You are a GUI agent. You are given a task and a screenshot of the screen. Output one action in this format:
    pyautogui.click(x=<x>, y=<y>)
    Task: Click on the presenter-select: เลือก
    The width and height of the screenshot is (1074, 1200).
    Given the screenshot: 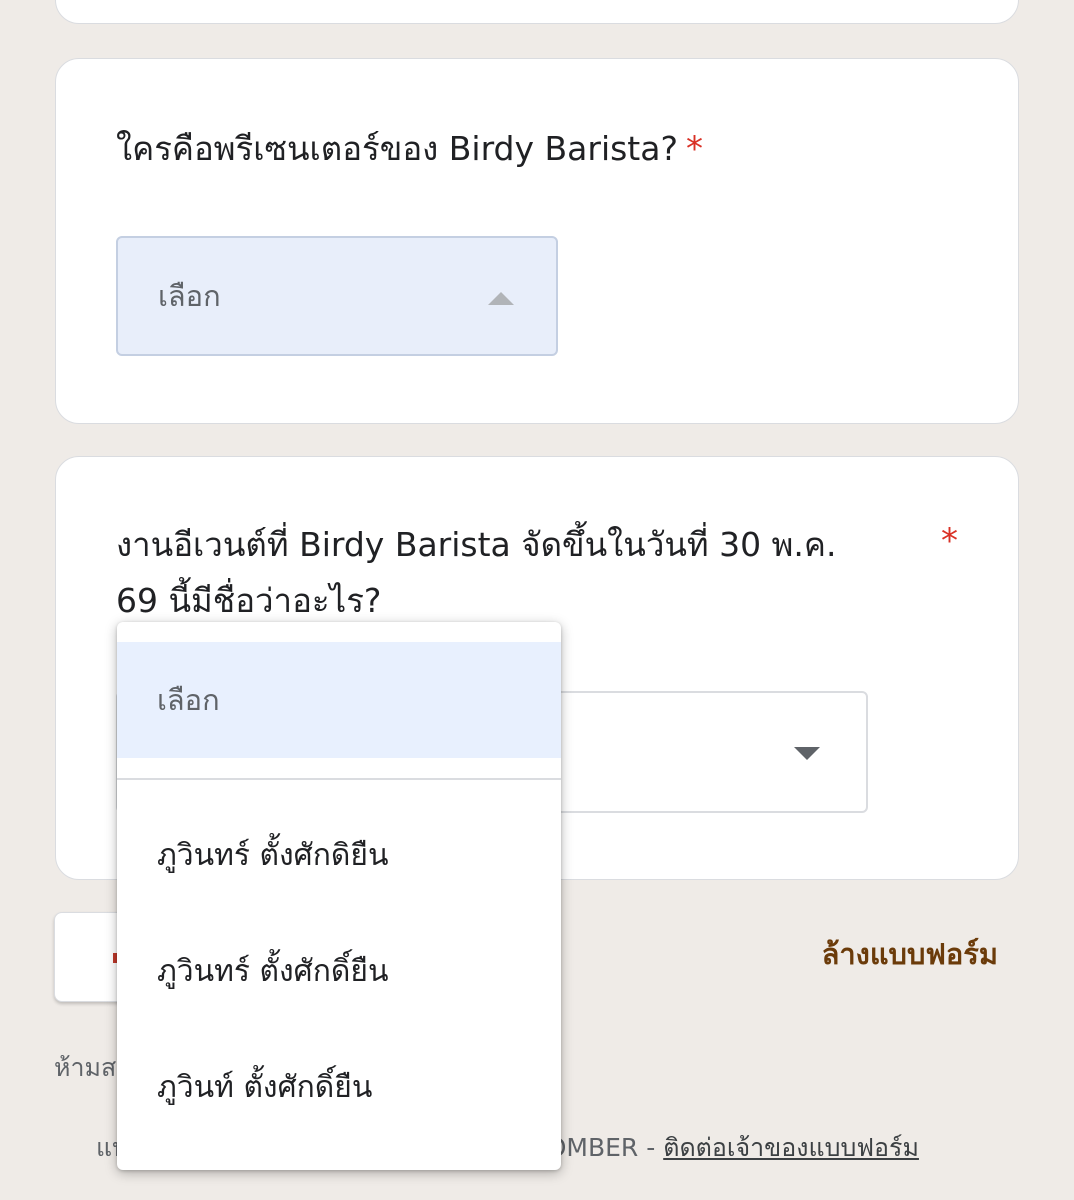 What is the action you would take?
    pyautogui.click(x=337, y=296)
    